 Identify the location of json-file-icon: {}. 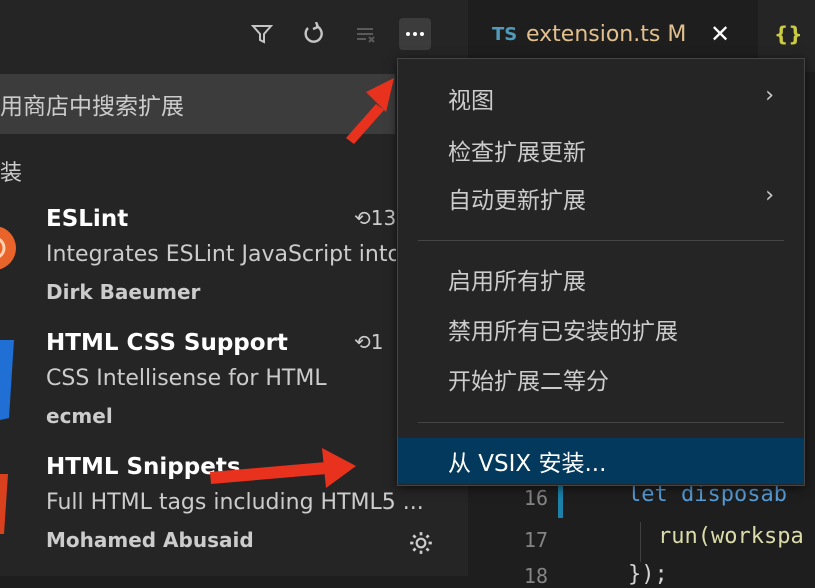
(788, 34).